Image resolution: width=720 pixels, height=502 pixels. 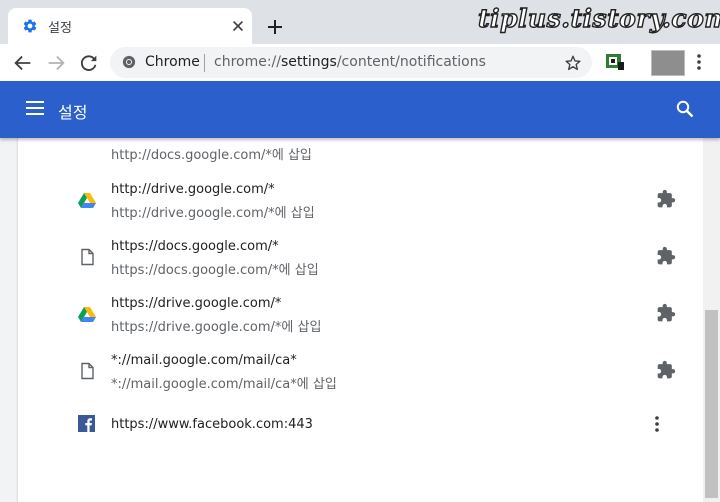 I want to click on list-item-pattern: https://www.facebook.com:443, so click(x=212, y=424).